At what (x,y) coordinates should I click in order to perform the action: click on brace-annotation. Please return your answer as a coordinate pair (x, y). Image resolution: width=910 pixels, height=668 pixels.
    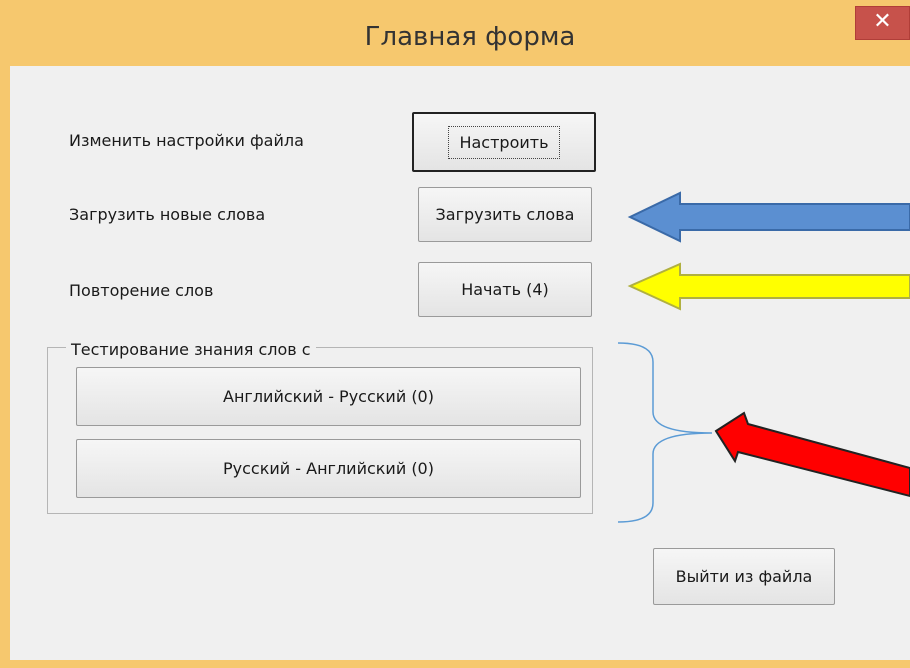
    Looking at the image, I should click on (665, 432).